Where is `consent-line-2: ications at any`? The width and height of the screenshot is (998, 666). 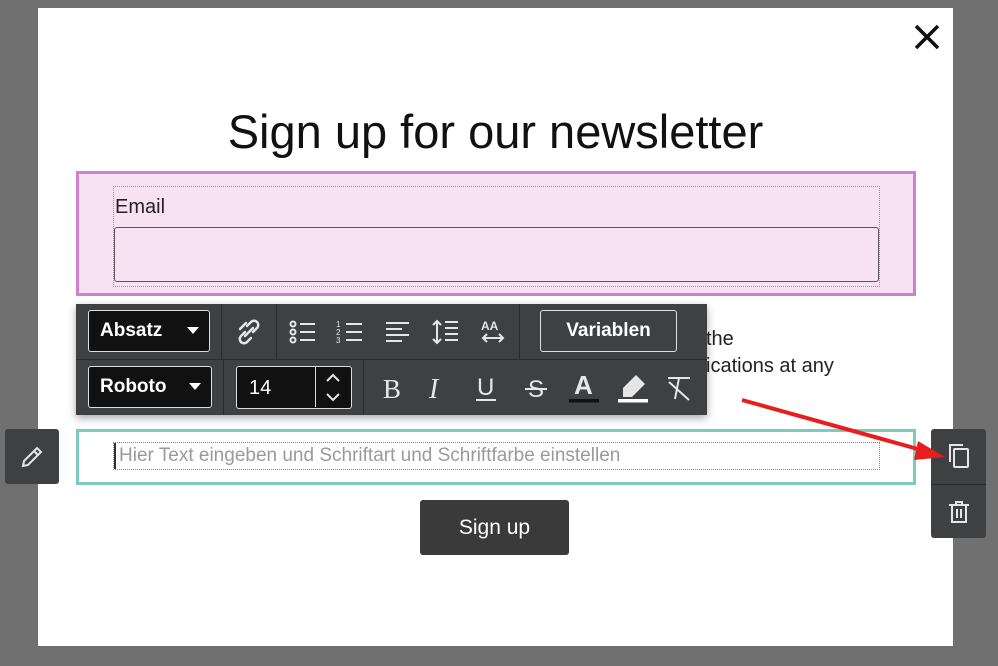 consent-line-2: ications at any is located at coordinates (770, 366).